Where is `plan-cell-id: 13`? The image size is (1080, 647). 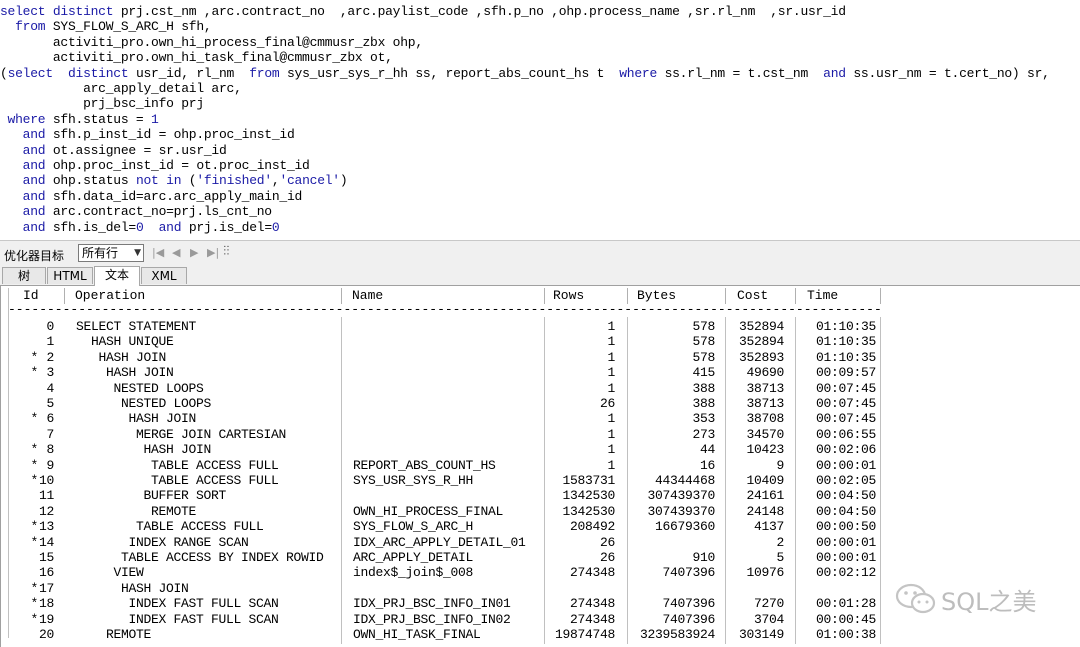 plan-cell-id: 13 is located at coordinates (46, 527).